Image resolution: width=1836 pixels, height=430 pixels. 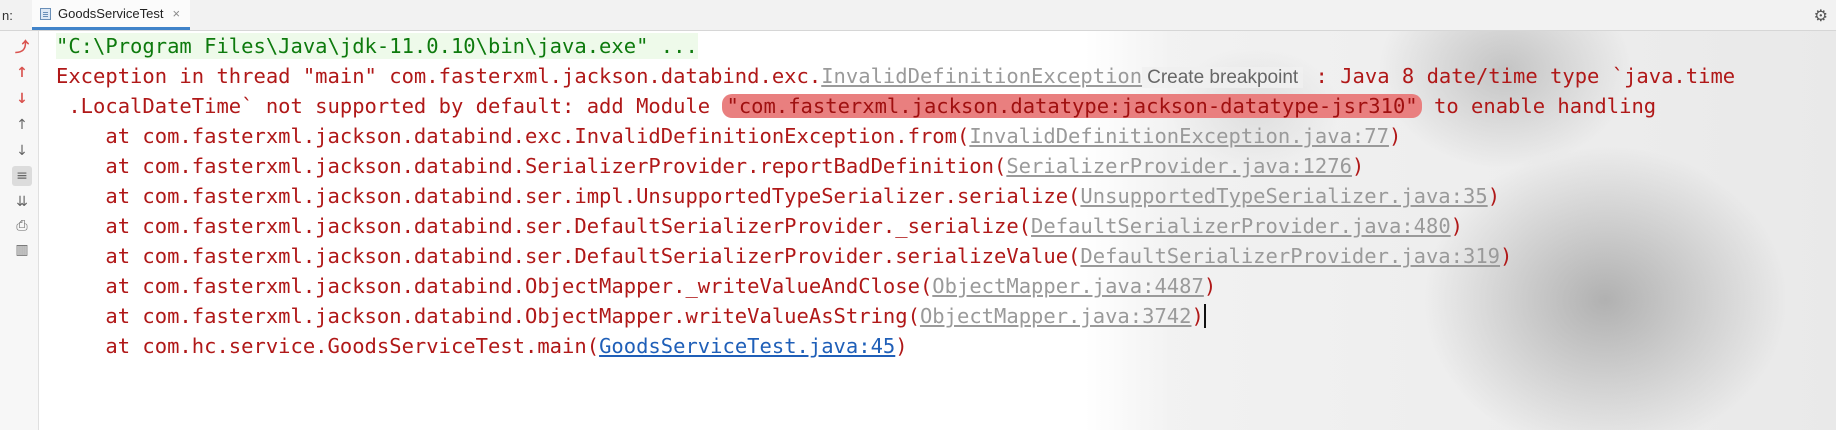 What do you see at coordinates (1179, 166) in the screenshot?
I see `stack-frame-link: SerializerProvider.java:1276` at bounding box center [1179, 166].